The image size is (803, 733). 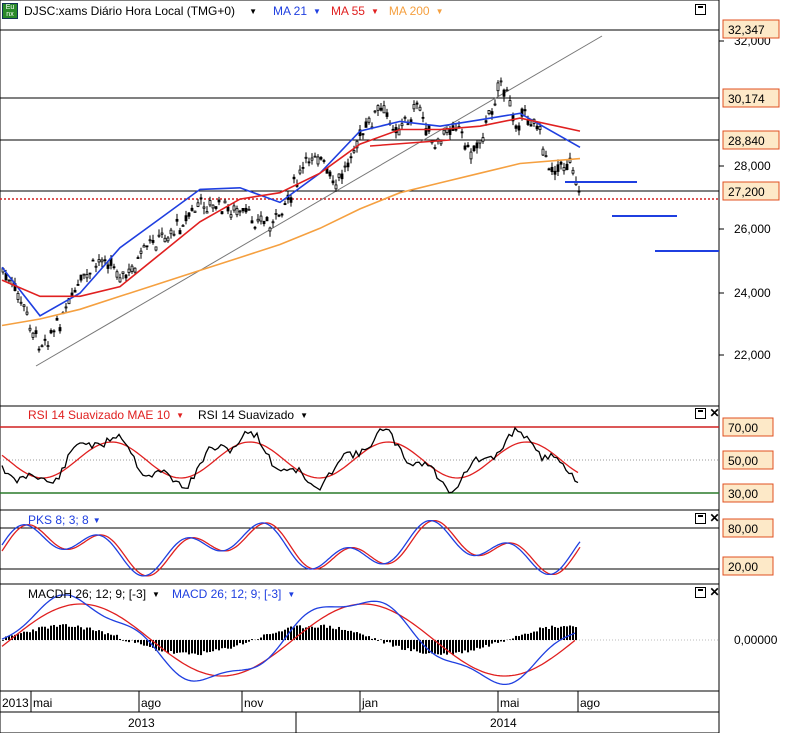 What do you see at coordinates (700, 9) in the screenshot?
I see `minimize-button` at bounding box center [700, 9].